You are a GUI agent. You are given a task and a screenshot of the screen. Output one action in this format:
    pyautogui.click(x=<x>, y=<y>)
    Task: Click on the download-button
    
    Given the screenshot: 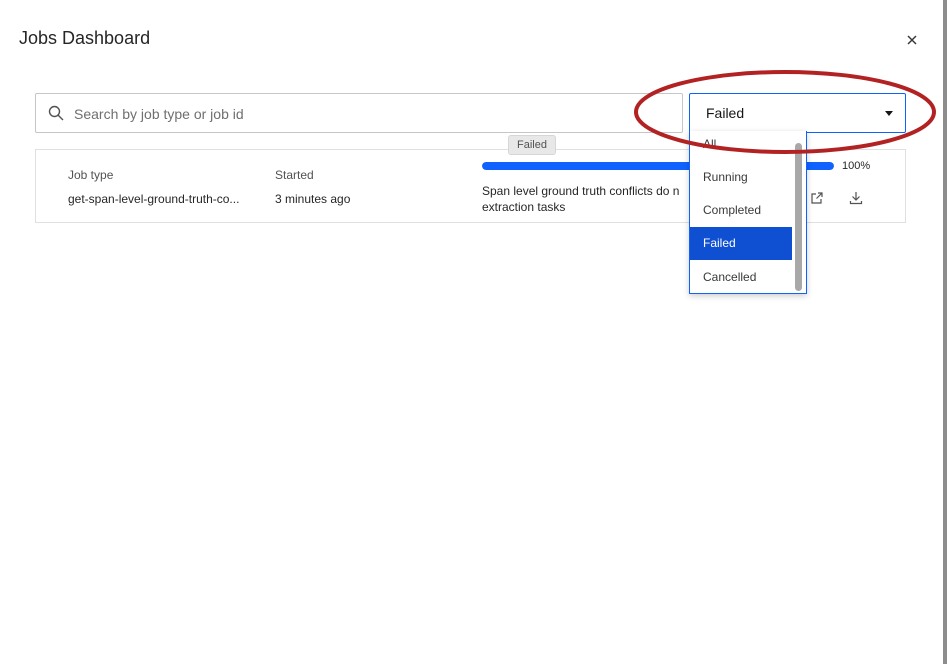 What is the action you would take?
    pyautogui.click(x=856, y=198)
    